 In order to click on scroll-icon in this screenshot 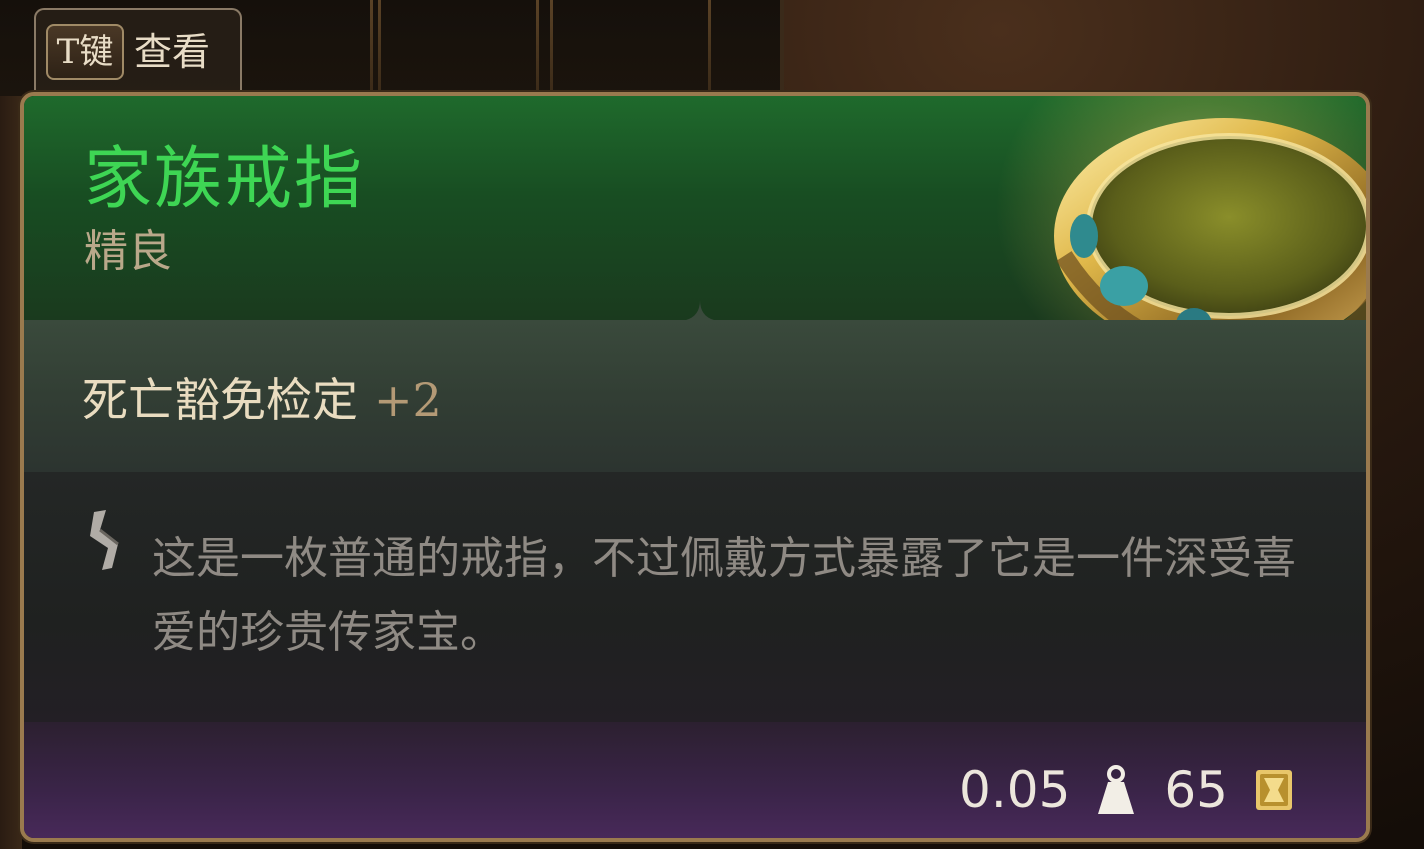, I will do `click(104, 540)`.